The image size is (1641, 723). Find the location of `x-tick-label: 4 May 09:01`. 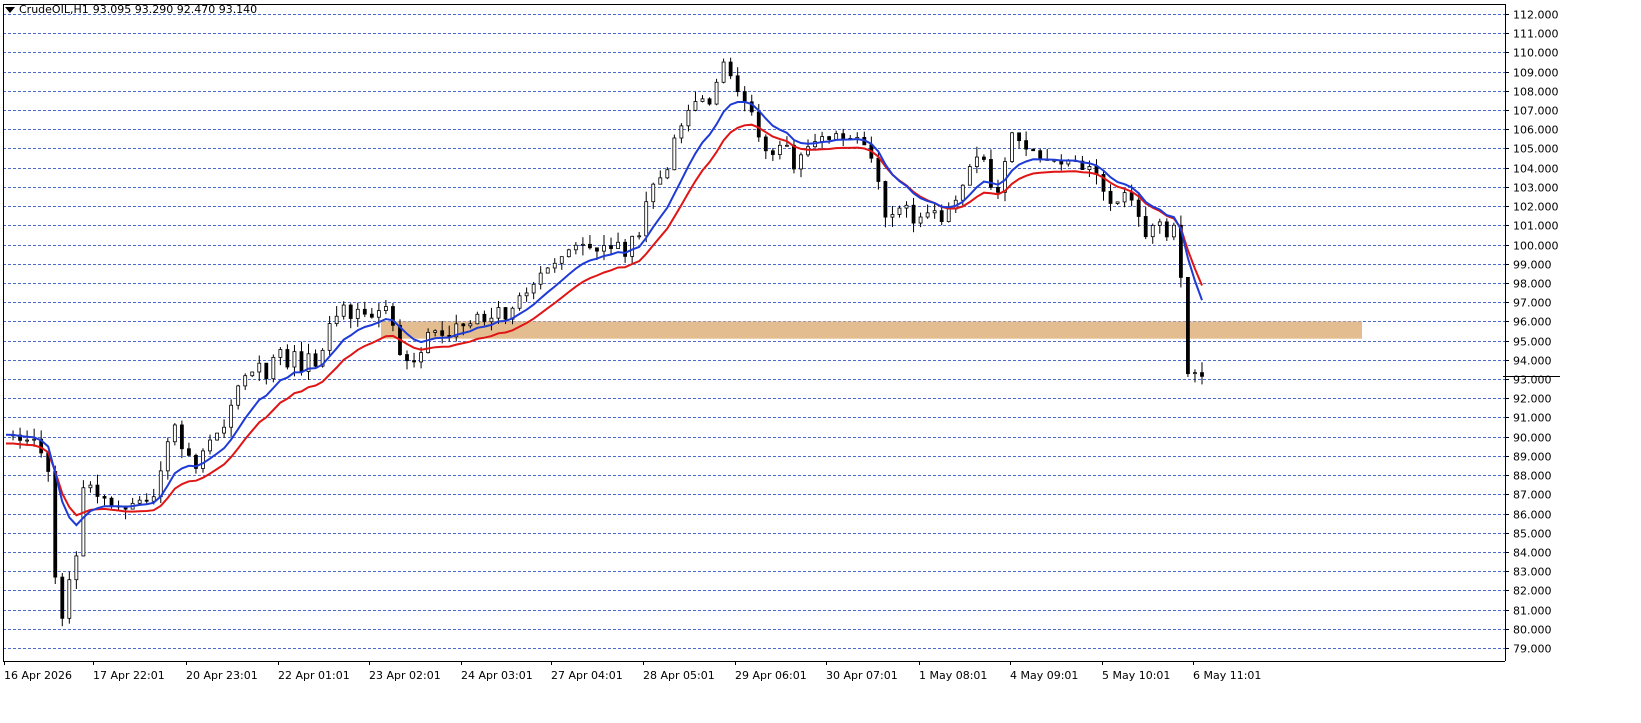

x-tick-label: 4 May 09:01 is located at coordinates (1044, 675).